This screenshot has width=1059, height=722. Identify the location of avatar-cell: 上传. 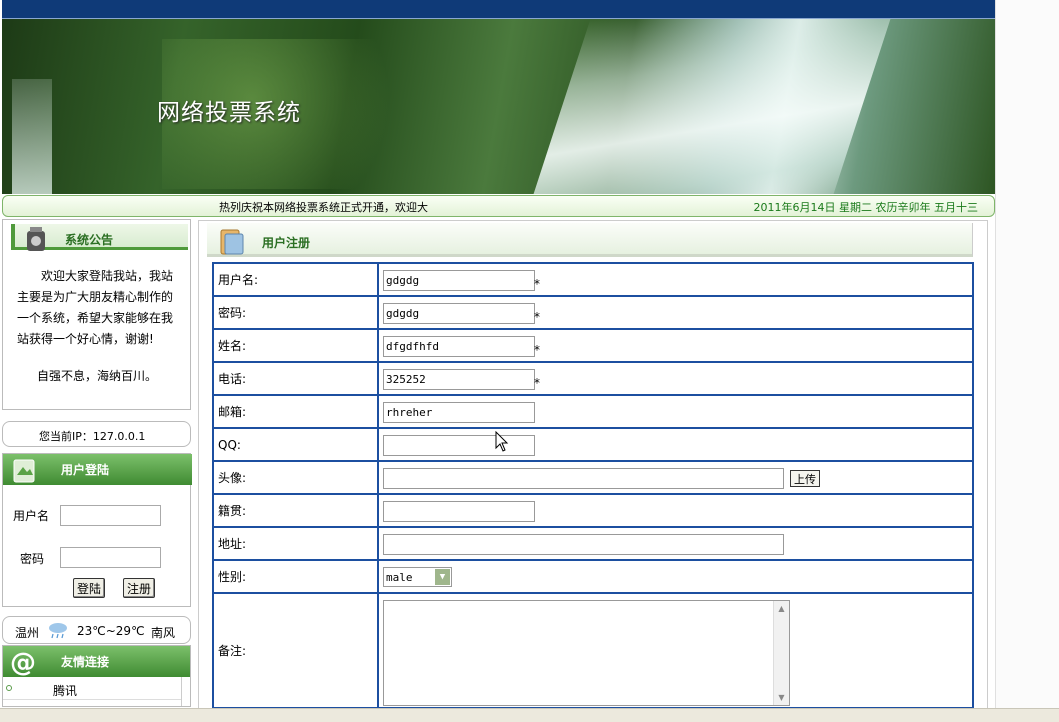
(675, 477).